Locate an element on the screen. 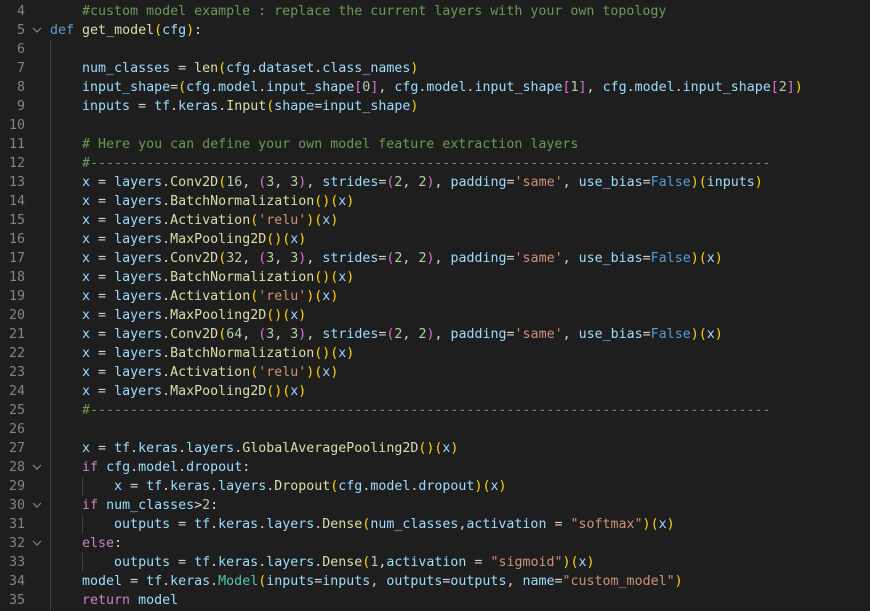 Image resolution: width=870 pixels, height=611 pixels. code-token: tf is located at coordinates (202, 562).